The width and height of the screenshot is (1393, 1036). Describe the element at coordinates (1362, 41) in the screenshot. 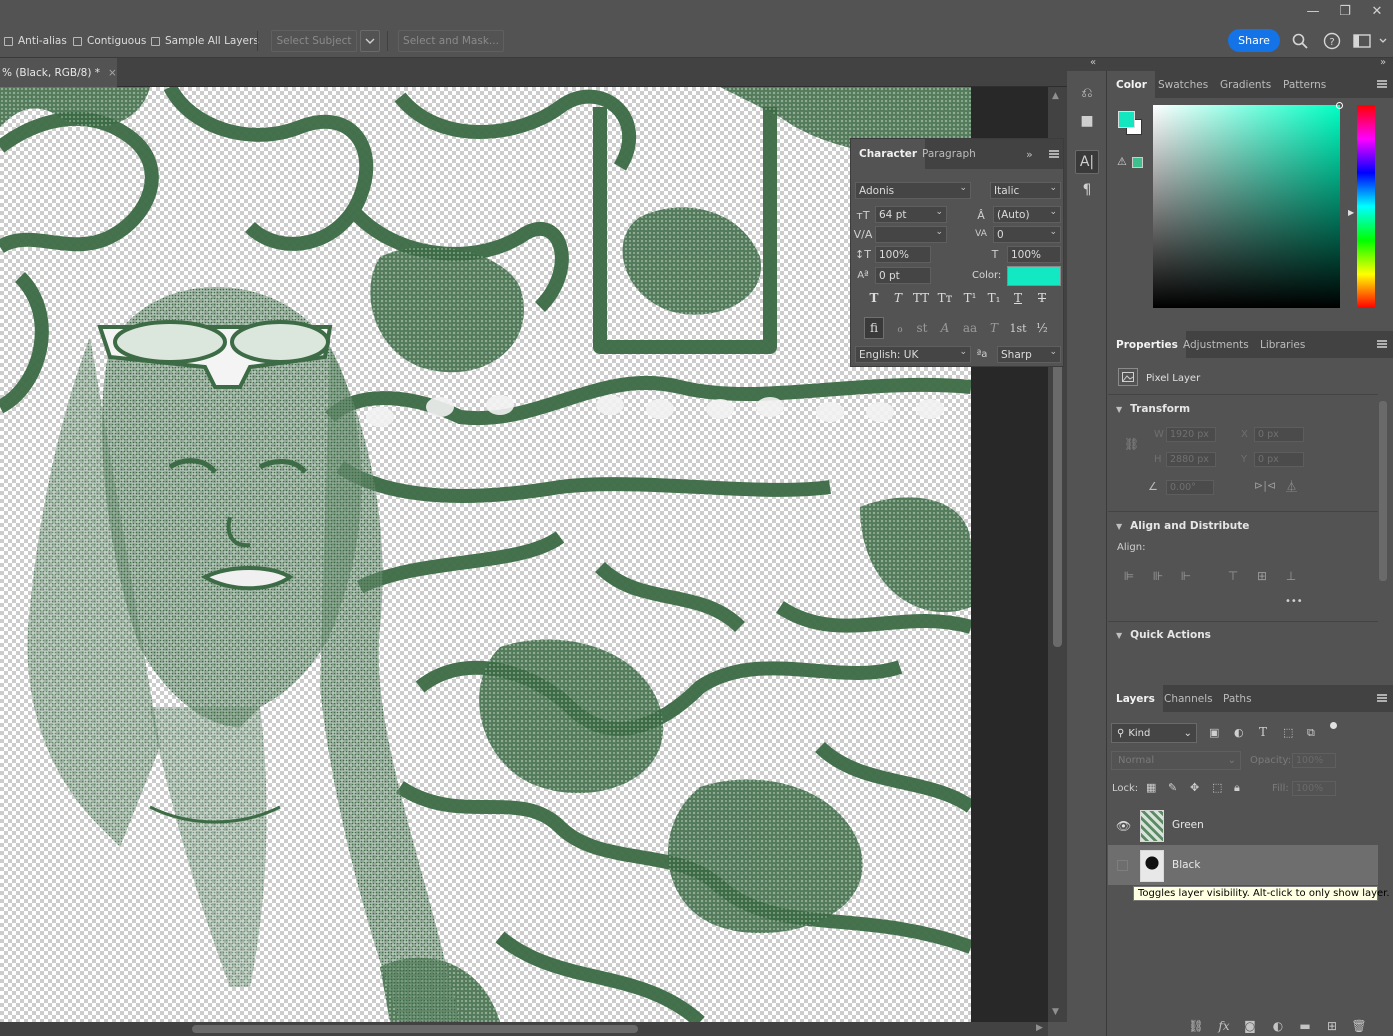

I see `workspace-icon` at that location.